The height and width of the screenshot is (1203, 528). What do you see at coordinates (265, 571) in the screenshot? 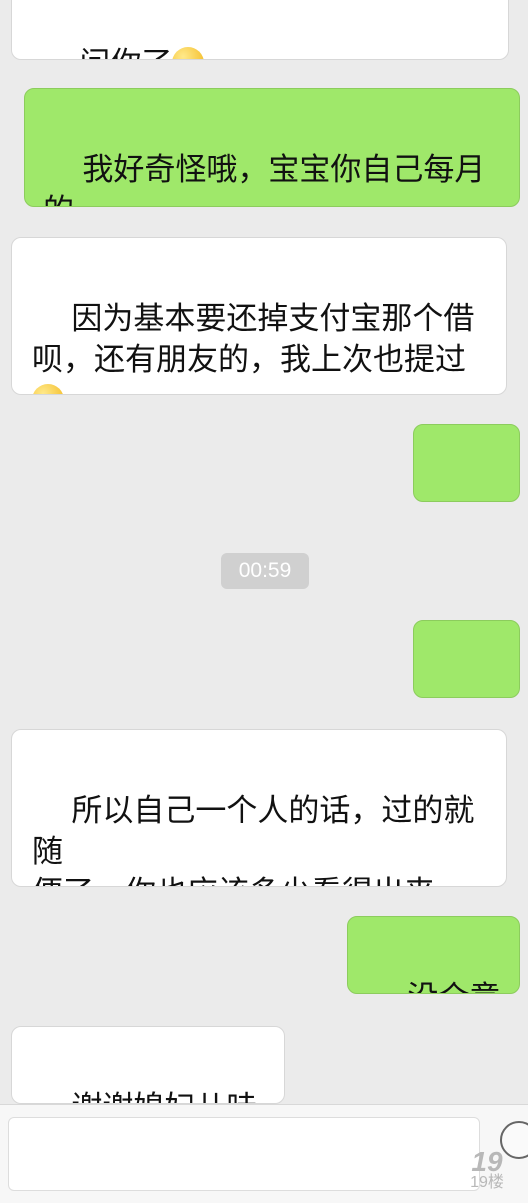
I see `message-timestamp: 00:59` at bounding box center [265, 571].